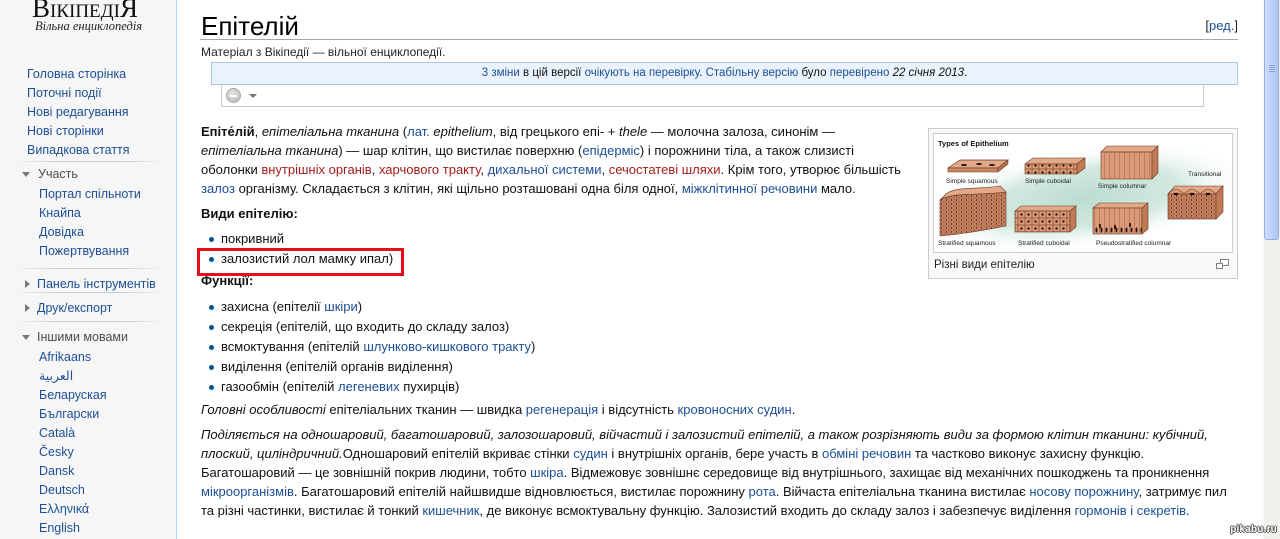 This screenshot has height=539, width=1280. Describe the element at coordinates (90, 321) in the screenshot. I see `sidebar-divider` at that location.